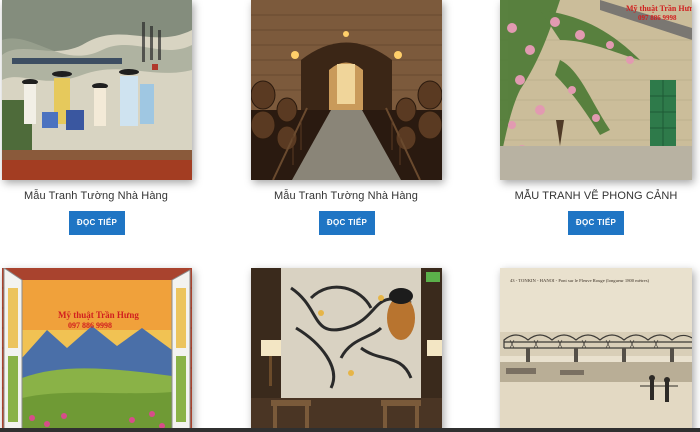  I want to click on gallery-caption-3: MẪU TRANH VẼ PHONG CẢNH, so click(596, 196).